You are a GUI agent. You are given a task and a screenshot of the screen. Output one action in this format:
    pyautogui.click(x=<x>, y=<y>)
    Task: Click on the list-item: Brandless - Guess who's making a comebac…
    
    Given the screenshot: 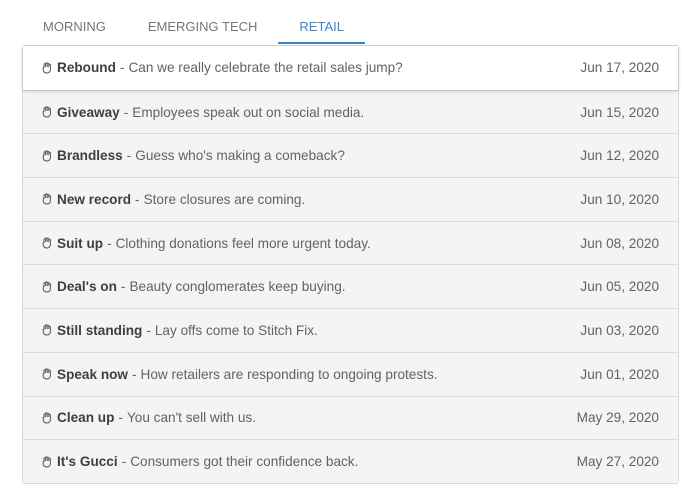 What is the action you would take?
    pyautogui.click(x=350, y=155)
    